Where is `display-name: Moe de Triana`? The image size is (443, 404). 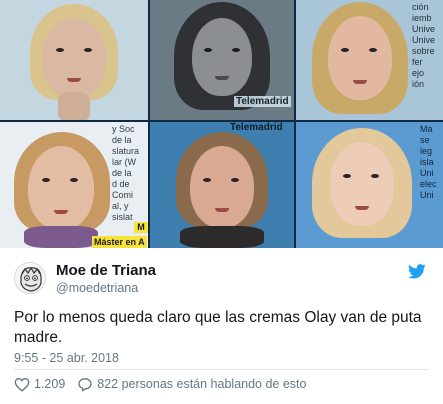 display-name: Moe de Triana is located at coordinates (106, 270).